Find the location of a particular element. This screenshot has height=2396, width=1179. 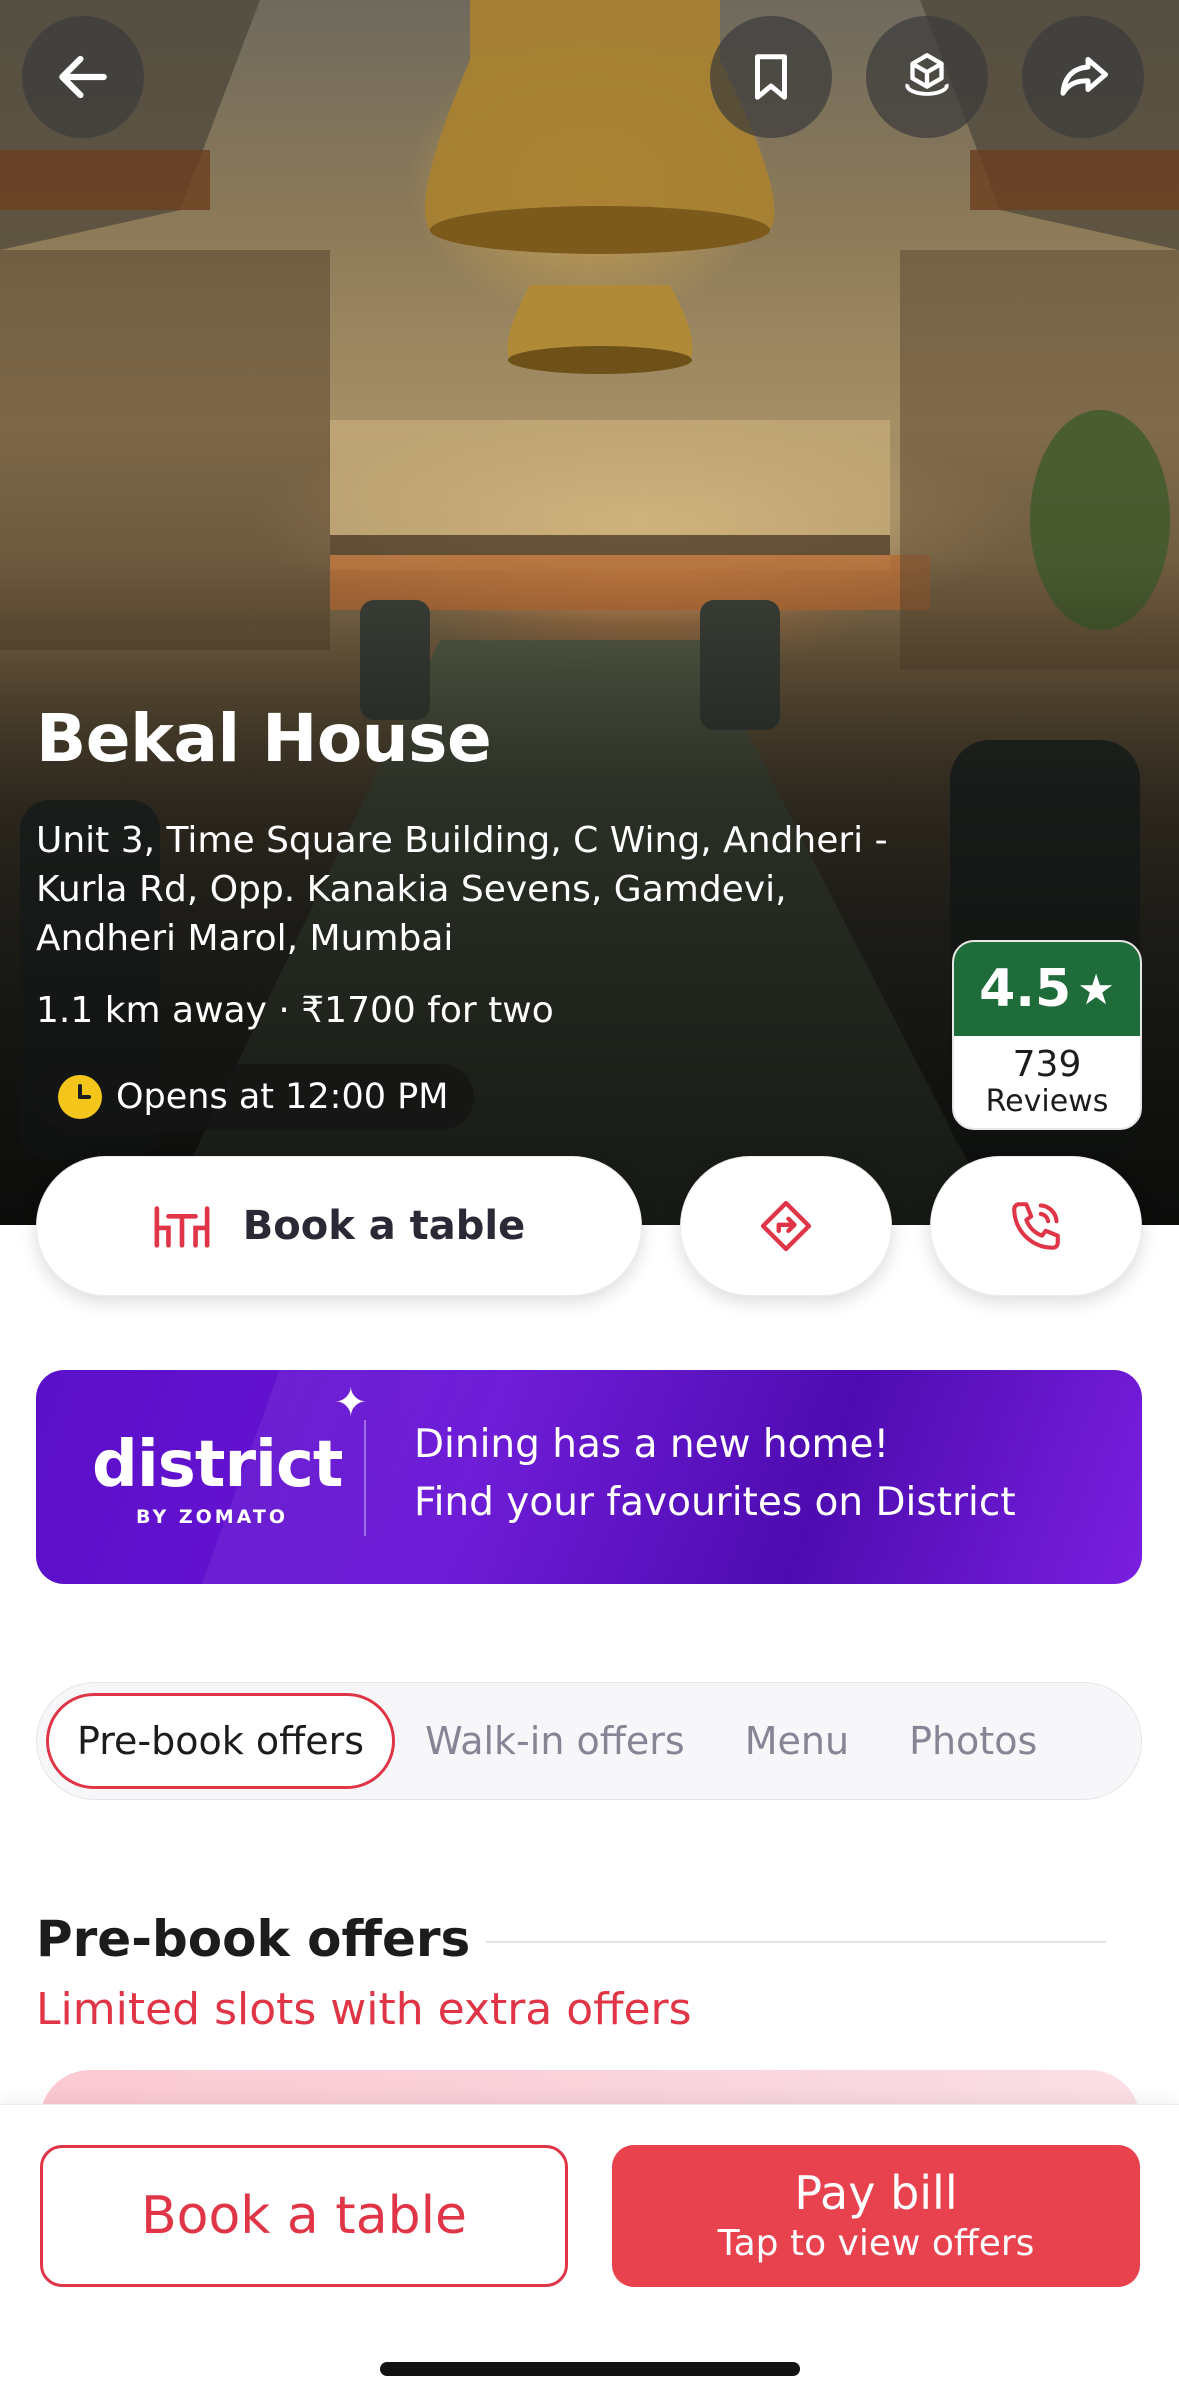

star-icon: ★ is located at coordinates (1096, 989).